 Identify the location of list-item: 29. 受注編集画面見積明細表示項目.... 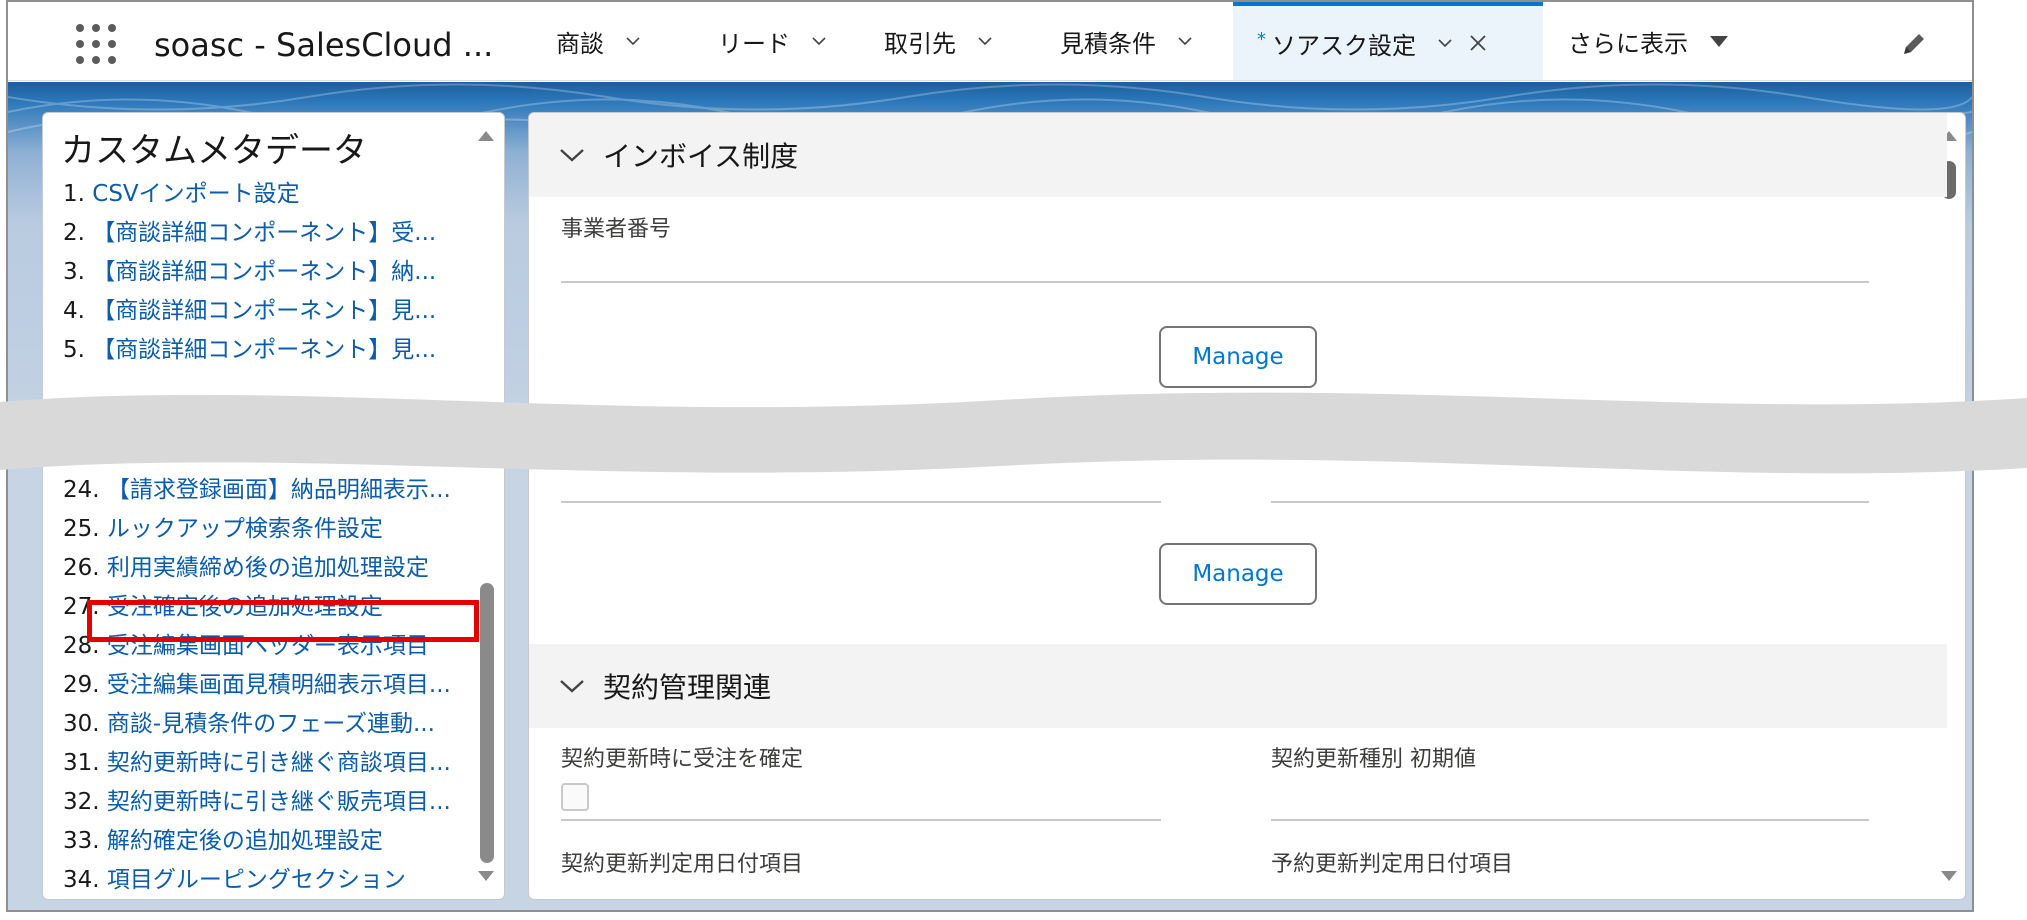
(273, 685).